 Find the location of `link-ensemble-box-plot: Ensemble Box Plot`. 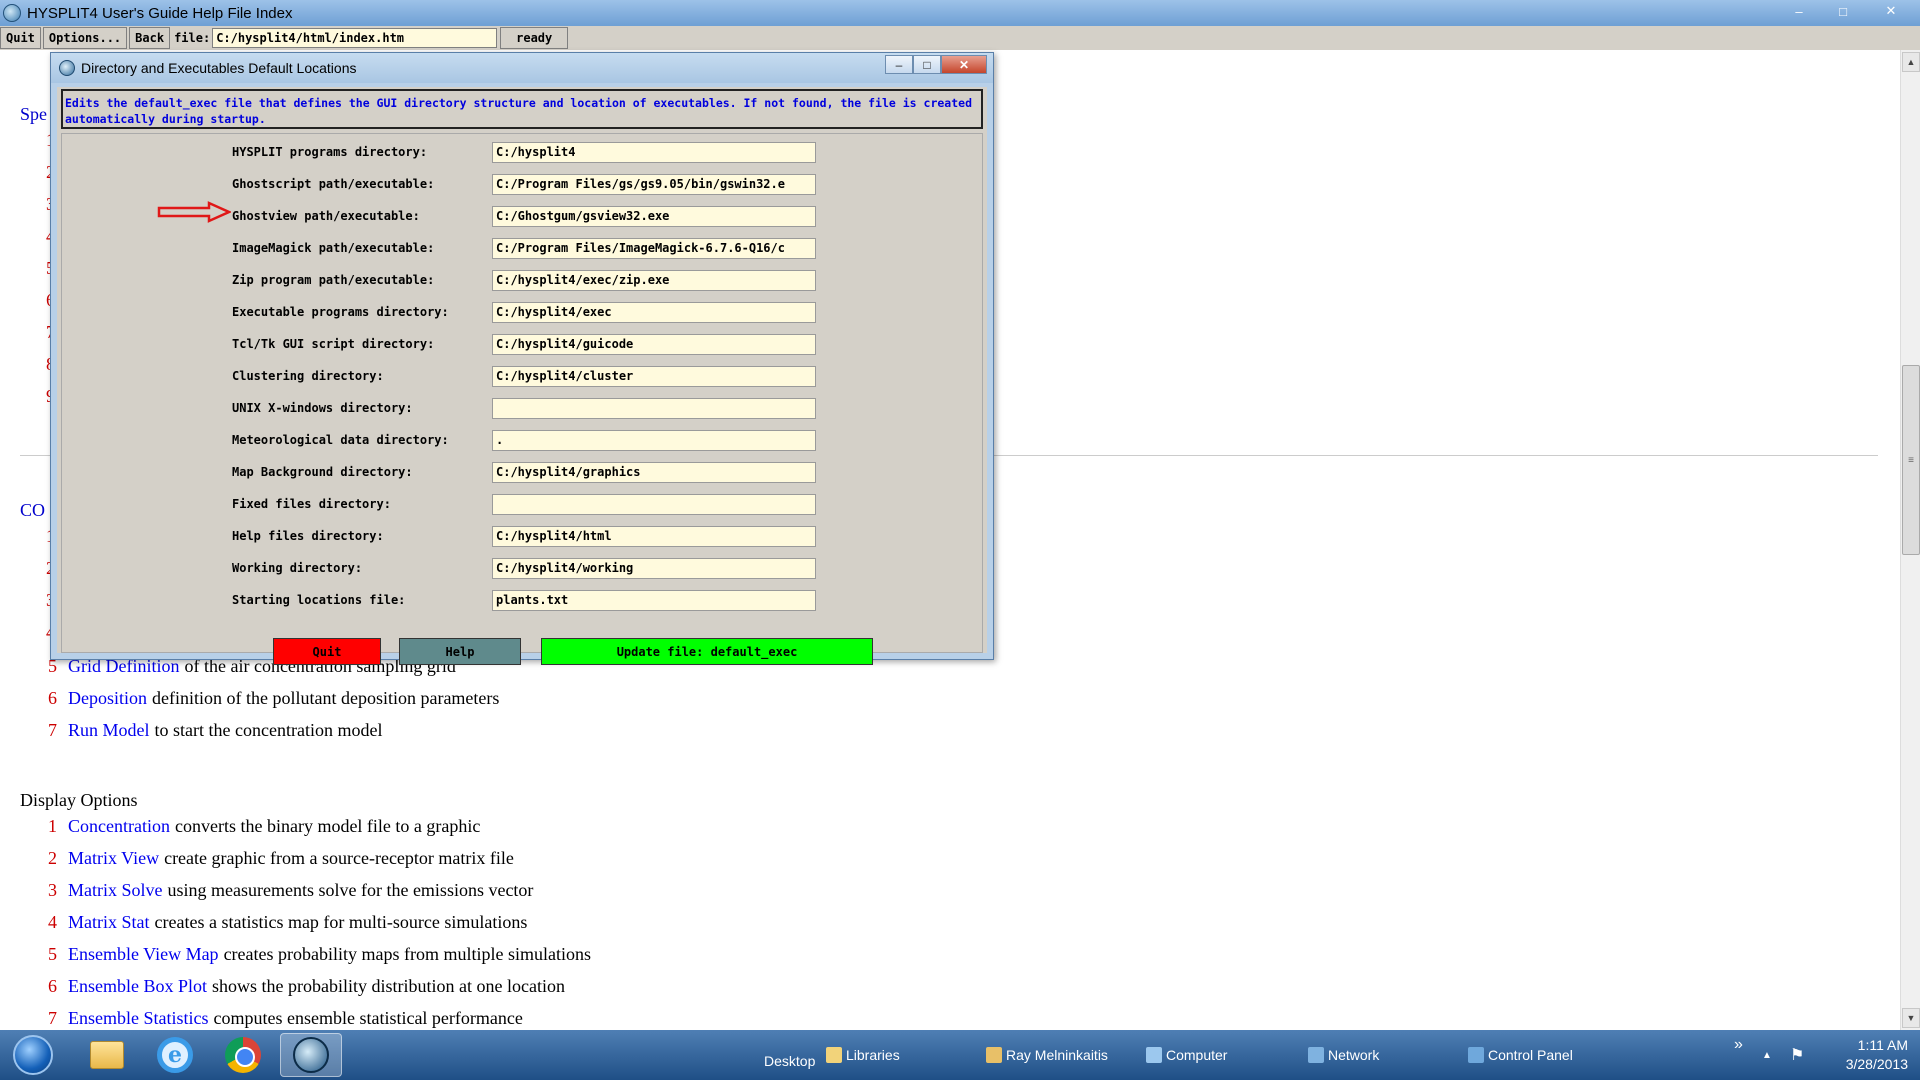

link-ensemble-box-plot: Ensemble Box Plot is located at coordinates (137, 986).